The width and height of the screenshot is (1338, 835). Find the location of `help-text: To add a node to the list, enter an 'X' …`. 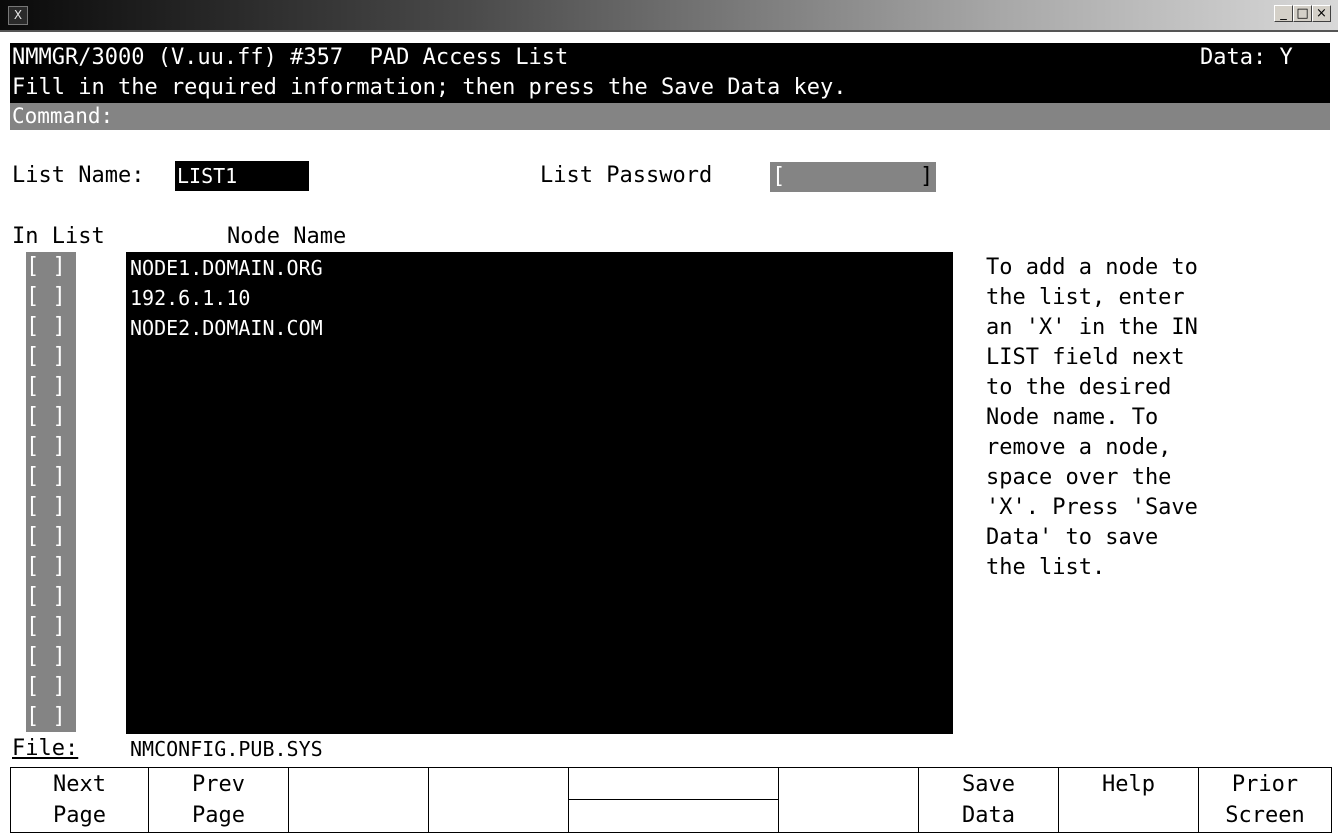

help-text: To add a node to the list, enter an 'X' … is located at coordinates (1092, 417).